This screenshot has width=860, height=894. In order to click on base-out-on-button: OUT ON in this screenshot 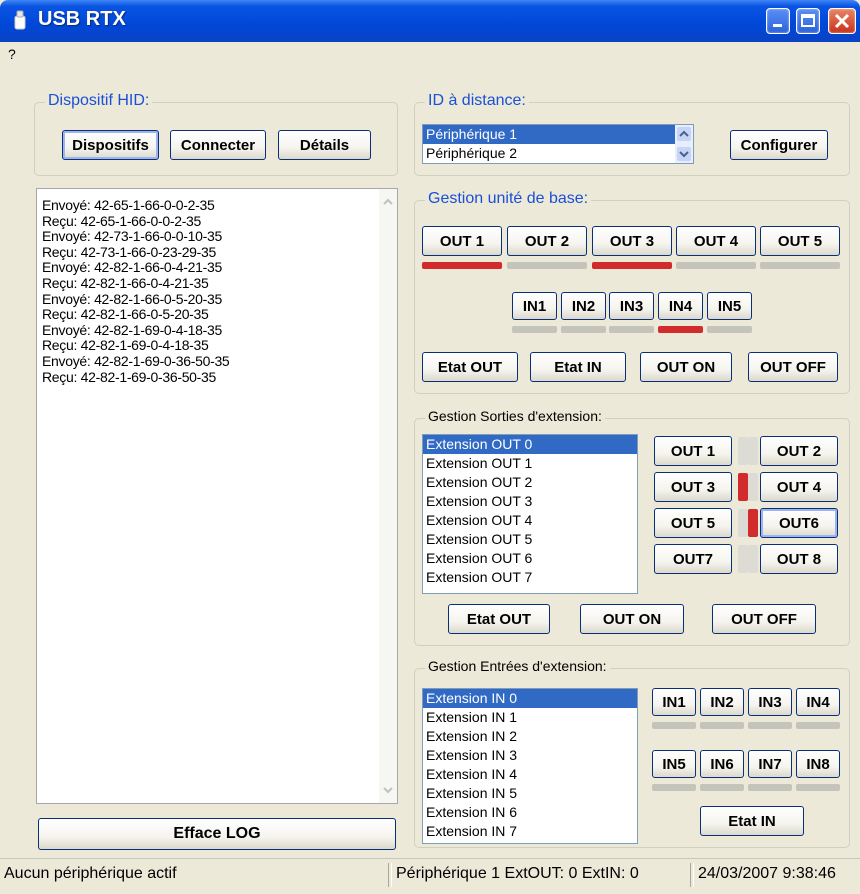, I will do `click(686, 367)`.